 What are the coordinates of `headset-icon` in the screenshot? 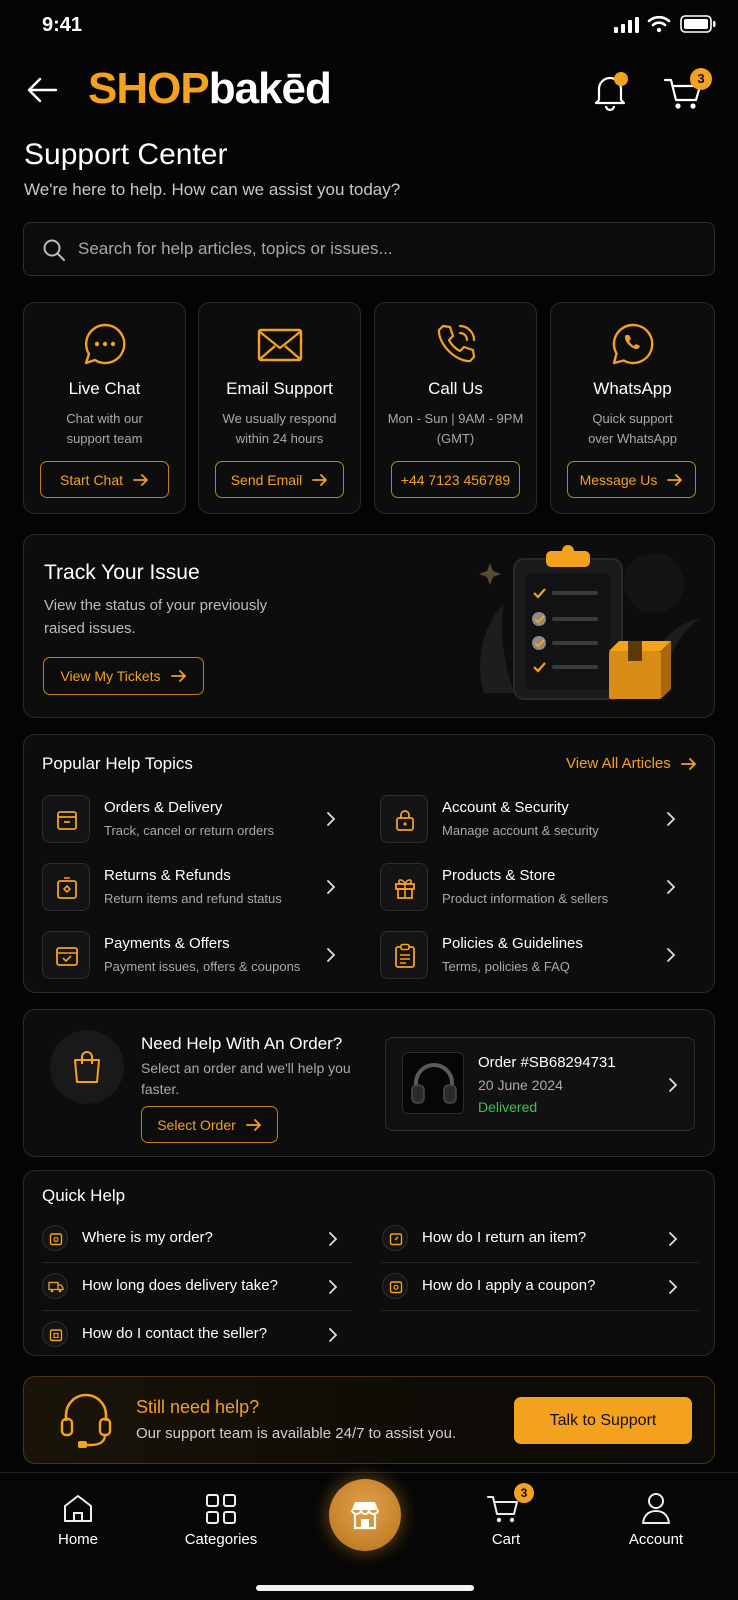 It's located at (86, 1420).